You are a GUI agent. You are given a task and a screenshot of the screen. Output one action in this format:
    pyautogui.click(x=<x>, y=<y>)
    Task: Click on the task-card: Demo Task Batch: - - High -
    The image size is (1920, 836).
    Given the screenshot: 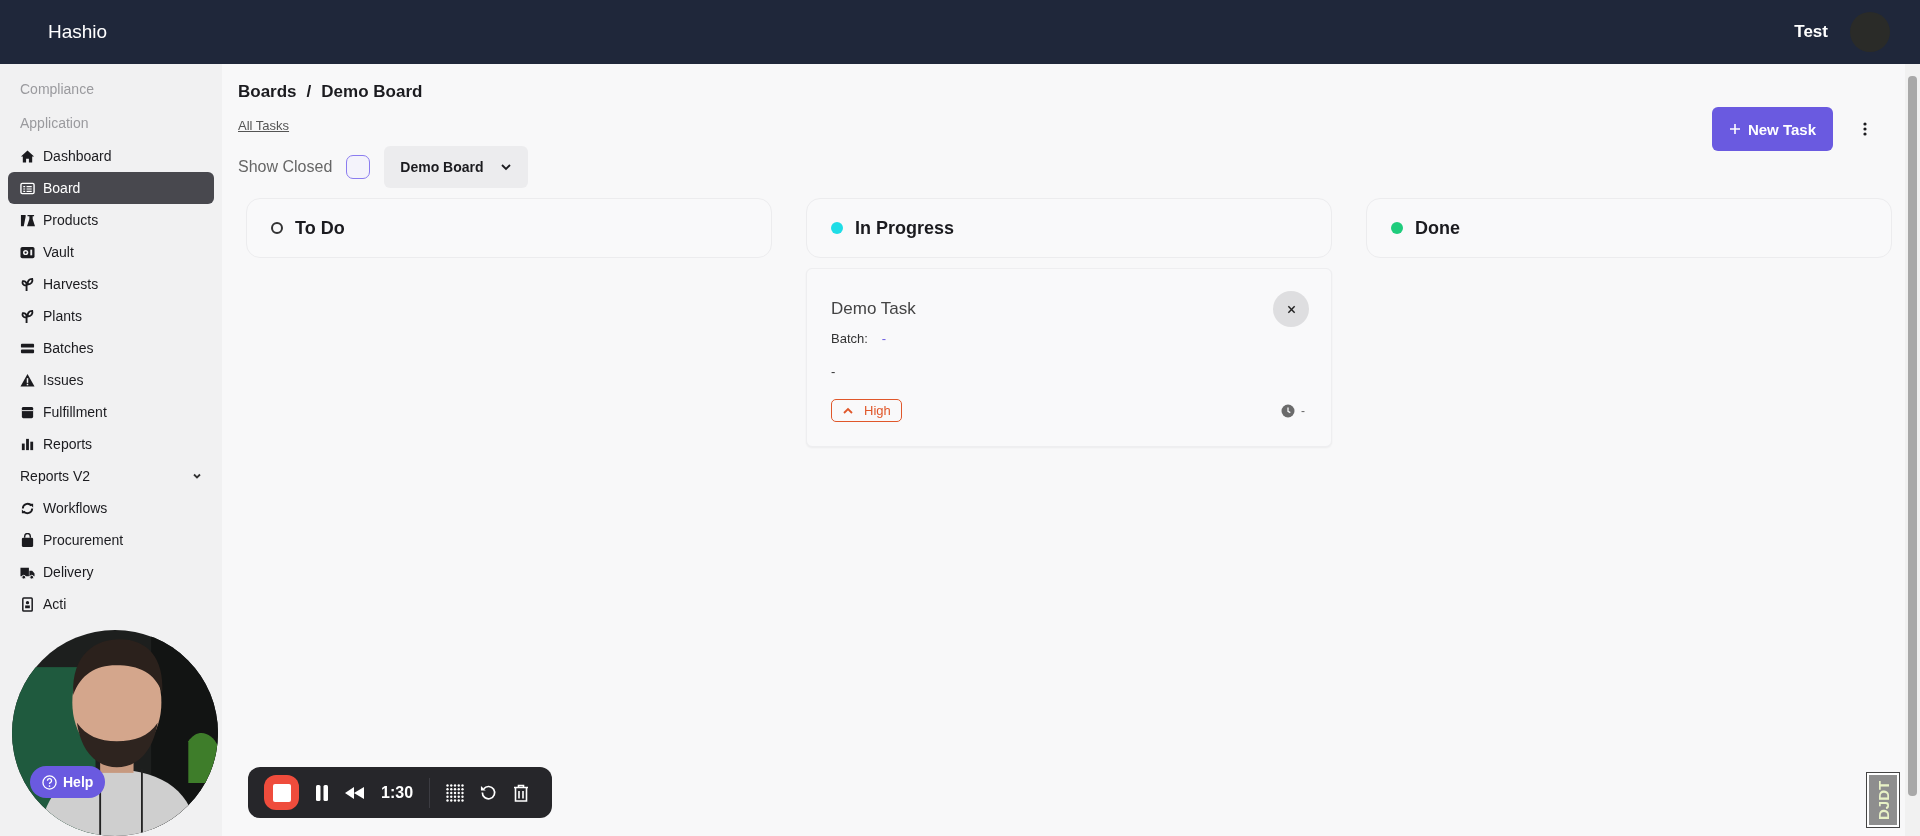 What is the action you would take?
    pyautogui.click(x=1069, y=357)
    